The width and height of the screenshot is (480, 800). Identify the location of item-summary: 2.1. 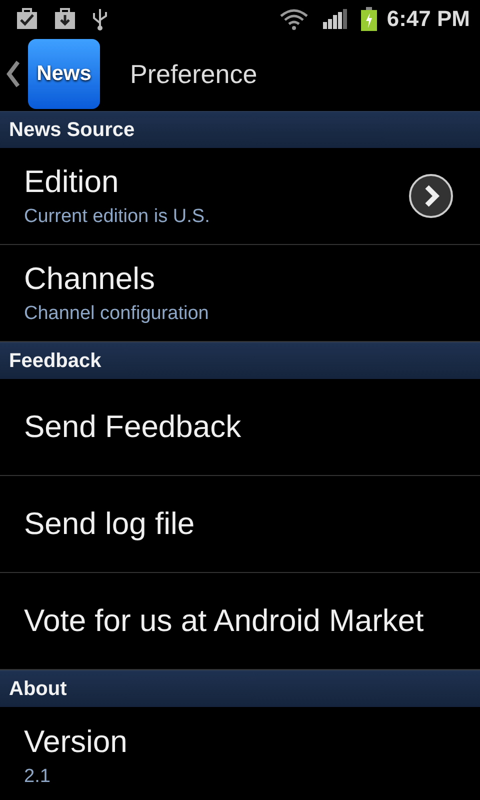
(38, 777).